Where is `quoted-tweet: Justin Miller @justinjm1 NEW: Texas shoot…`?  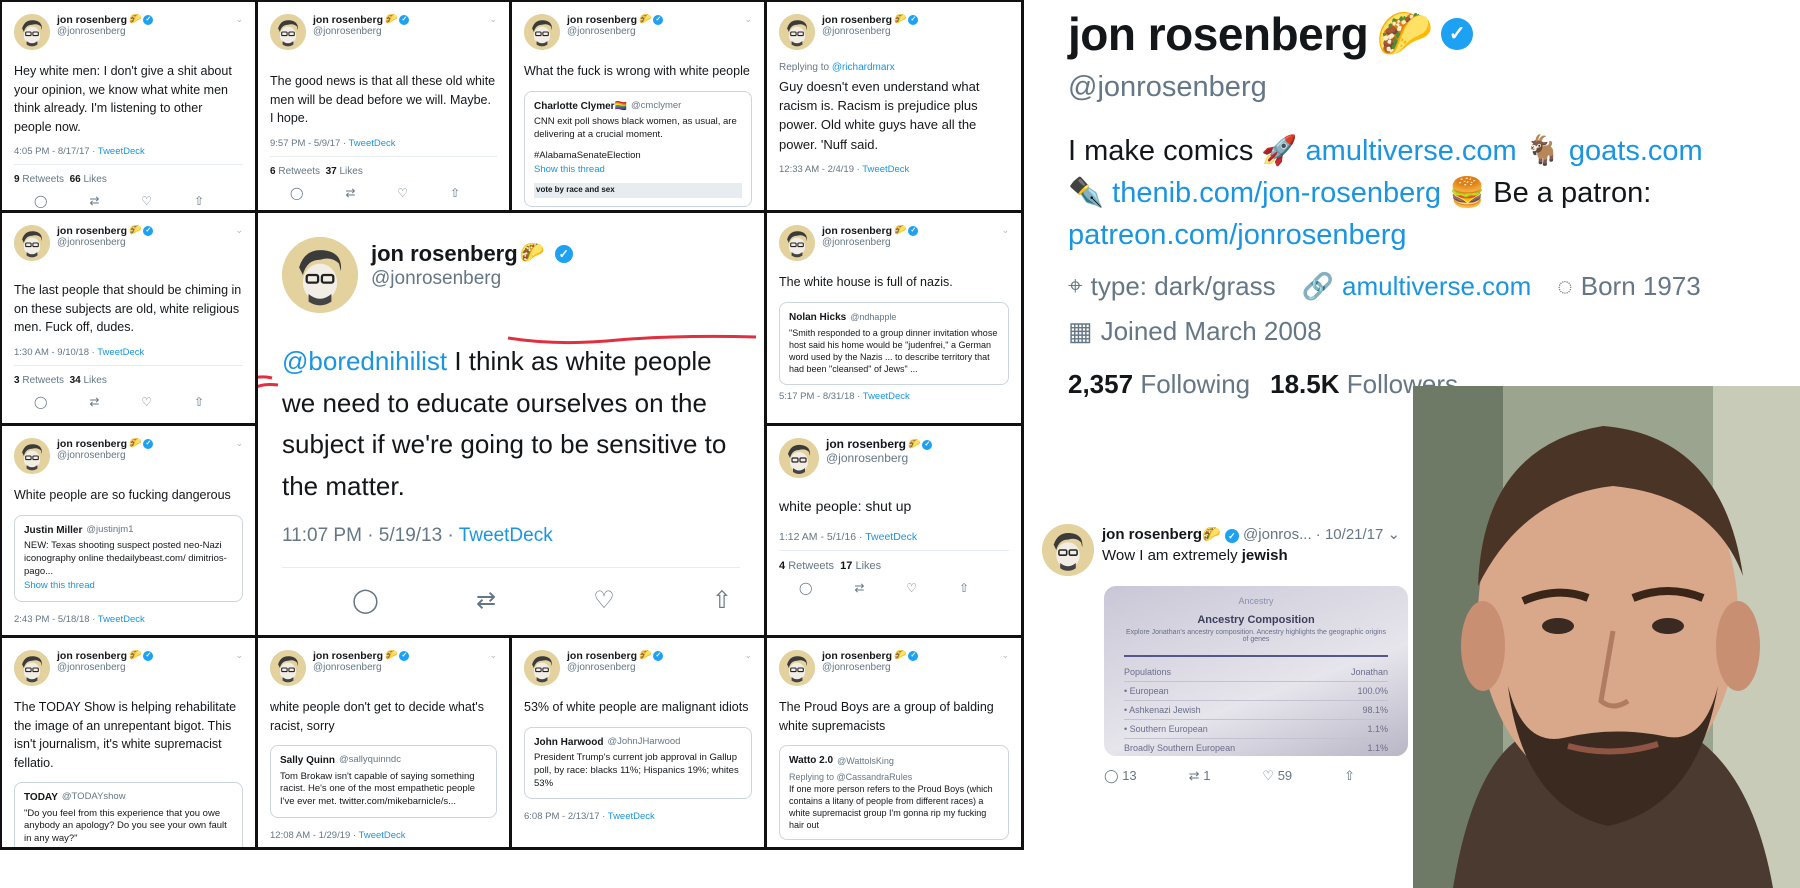
quoted-tweet: Justin Miller @justinjm1 NEW: Texas shoot… is located at coordinates (128, 558).